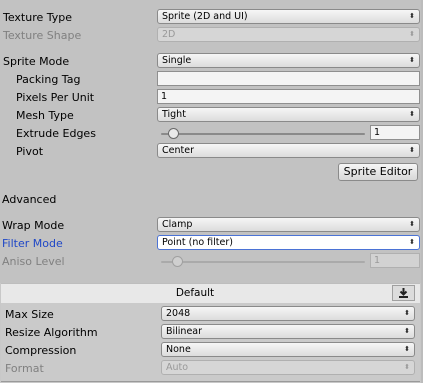 The height and width of the screenshot is (383, 423). Describe the element at coordinates (177, 224) in the screenshot. I see `wrap-mode-value: Clamp` at that location.